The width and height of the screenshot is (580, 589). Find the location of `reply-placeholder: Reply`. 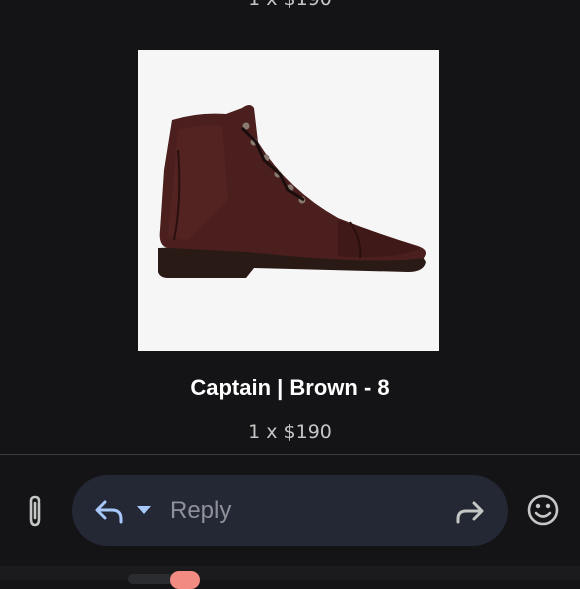

reply-placeholder: Reply is located at coordinates (201, 510).